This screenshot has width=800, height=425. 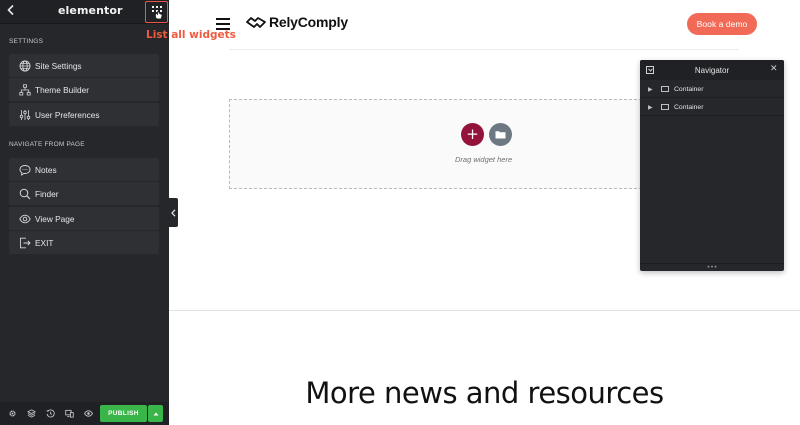 What do you see at coordinates (84, 65) in the screenshot?
I see `site-settings-item: Site Settings` at bounding box center [84, 65].